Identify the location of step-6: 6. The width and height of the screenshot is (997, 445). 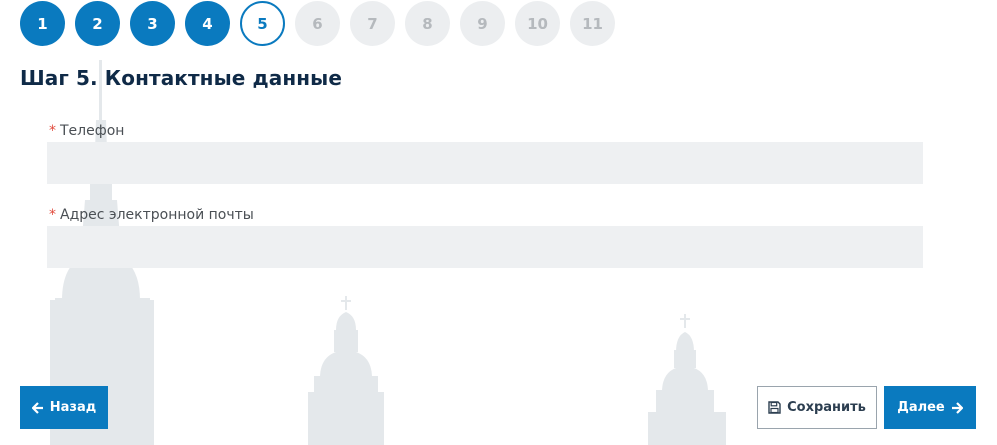
(317, 23).